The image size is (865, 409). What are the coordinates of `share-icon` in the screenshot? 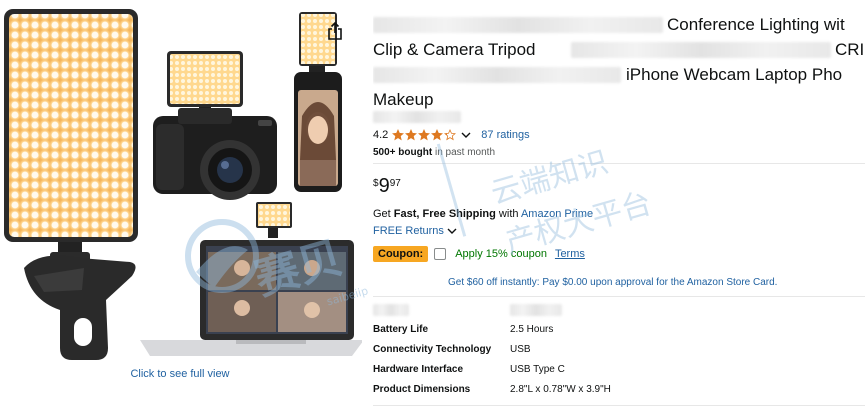 It's located at (335, 31).